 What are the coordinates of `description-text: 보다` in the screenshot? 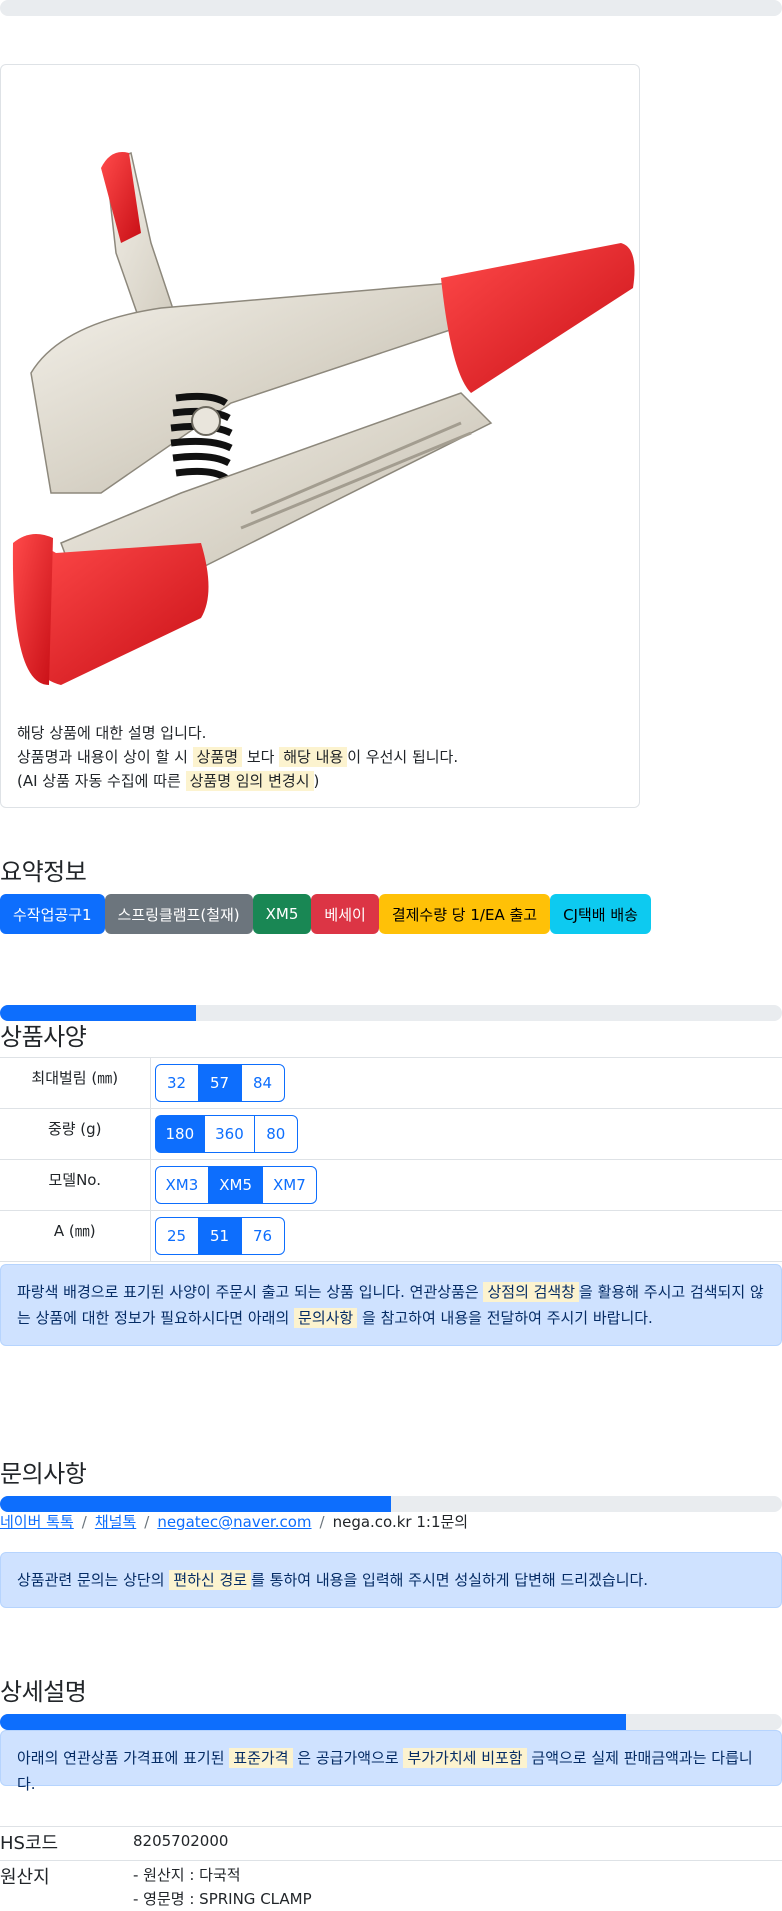 It's located at (261, 757).